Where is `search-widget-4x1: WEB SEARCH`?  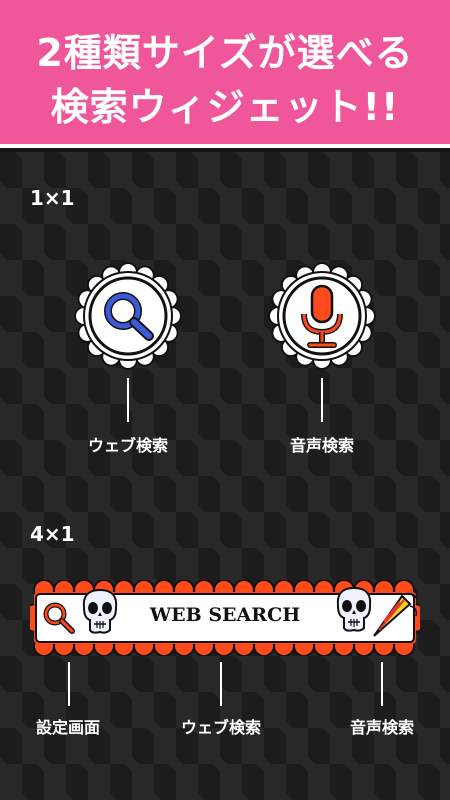
search-widget-4x1: WEB SEARCH is located at coordinates (225, 618).